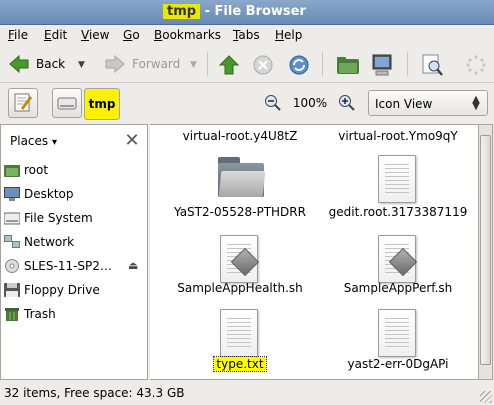 The width and height of the screenshot is (494, 405). I want to click on zoom-level: 100%, so click(310, 103).